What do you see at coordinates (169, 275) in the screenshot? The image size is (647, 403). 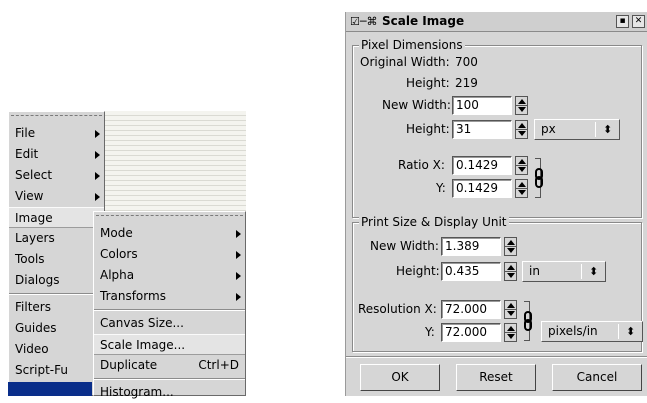 I see `submenu-item-alpha: Alpha` at bounding box center [169, 275].